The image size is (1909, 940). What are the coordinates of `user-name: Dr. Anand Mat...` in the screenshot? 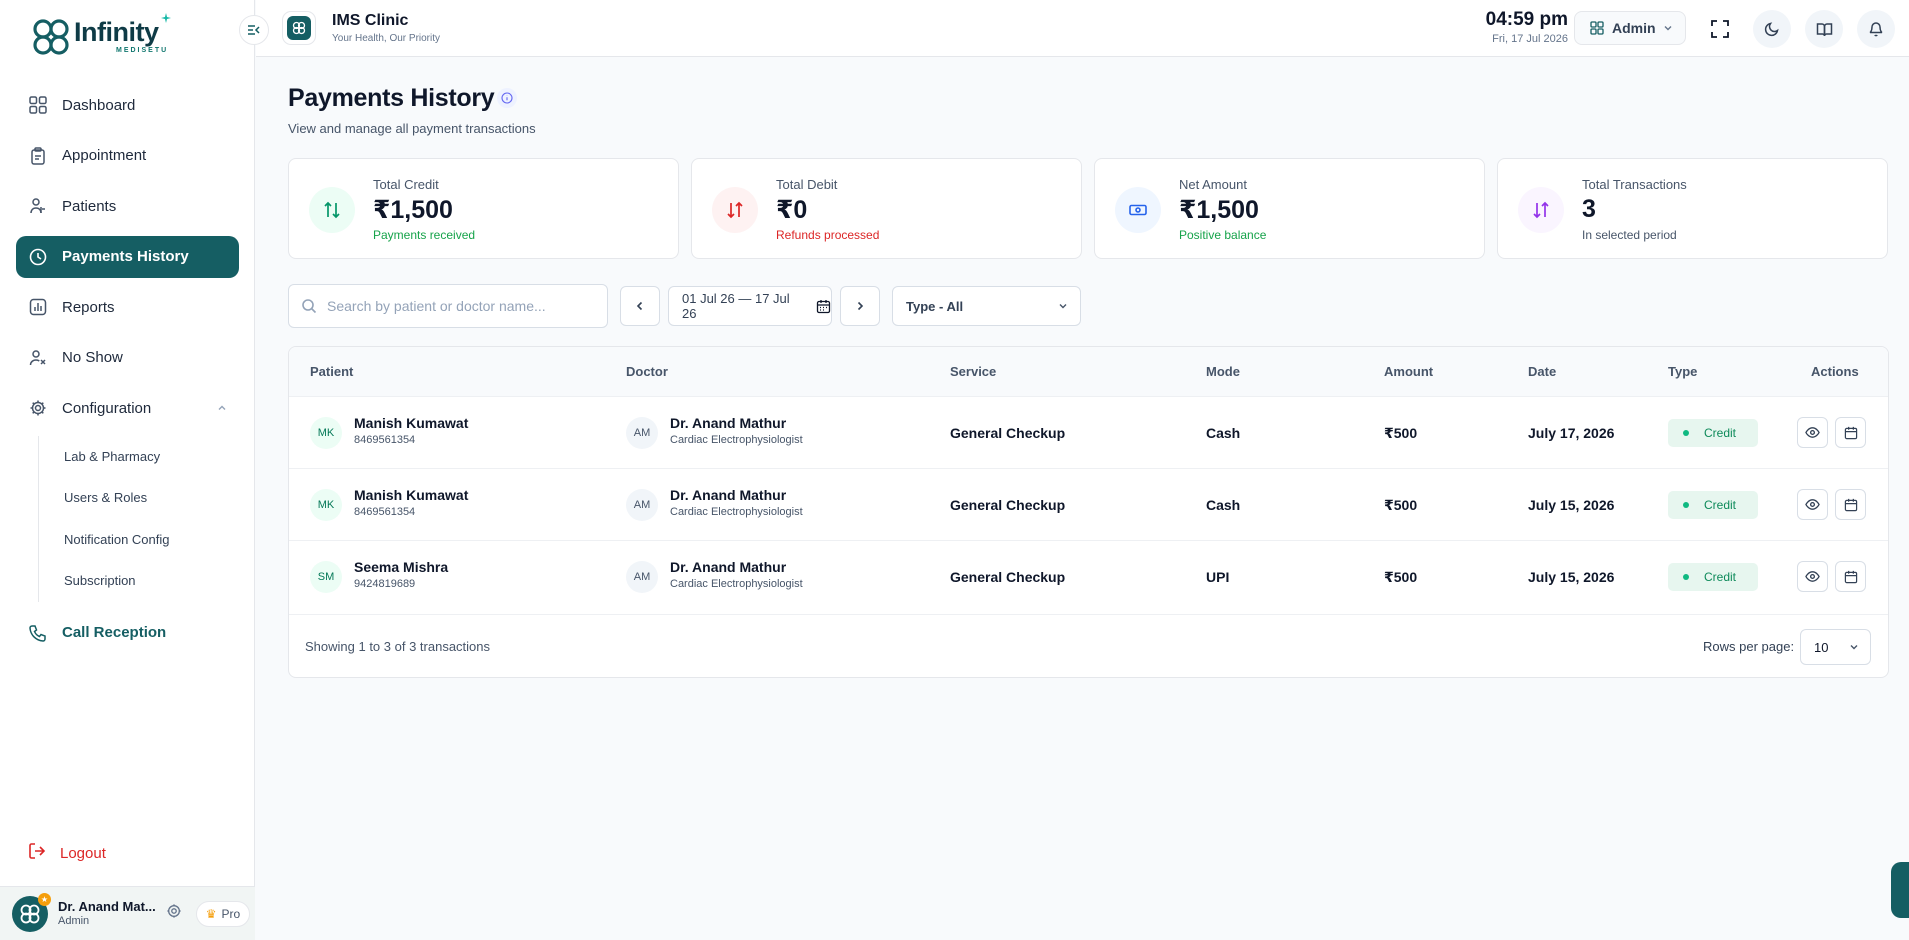 It's located at (107, 907).